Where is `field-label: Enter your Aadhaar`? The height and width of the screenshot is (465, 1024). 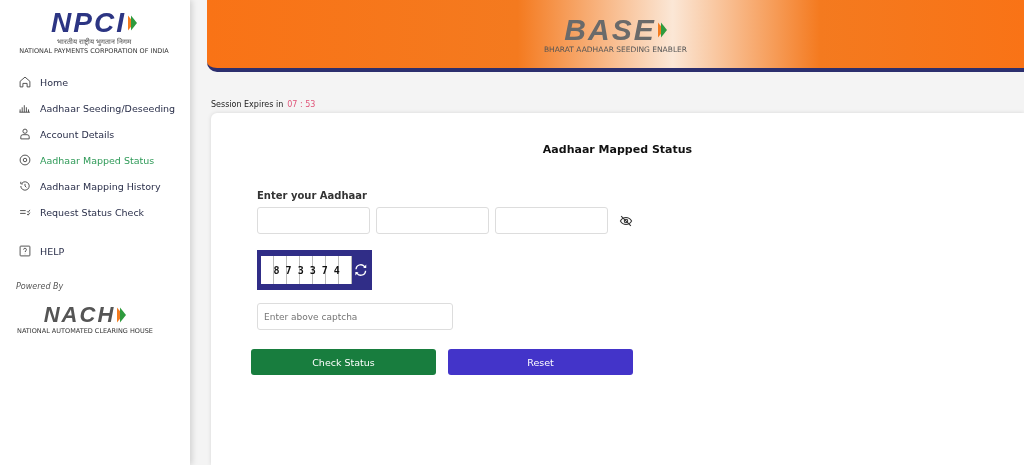 field-label: Enter your Aadhaar is located at coordinates (313, 195).